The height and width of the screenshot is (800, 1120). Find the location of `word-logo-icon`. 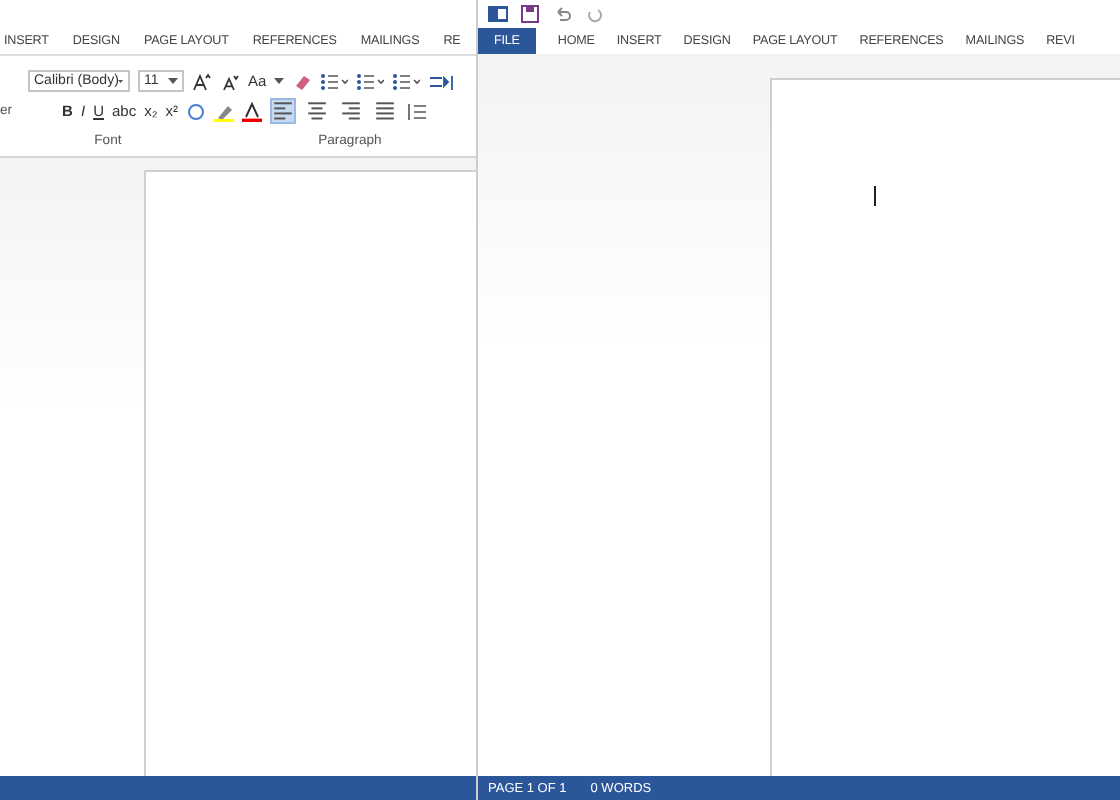

word-logo-icon is located at coordinates (498, 13).